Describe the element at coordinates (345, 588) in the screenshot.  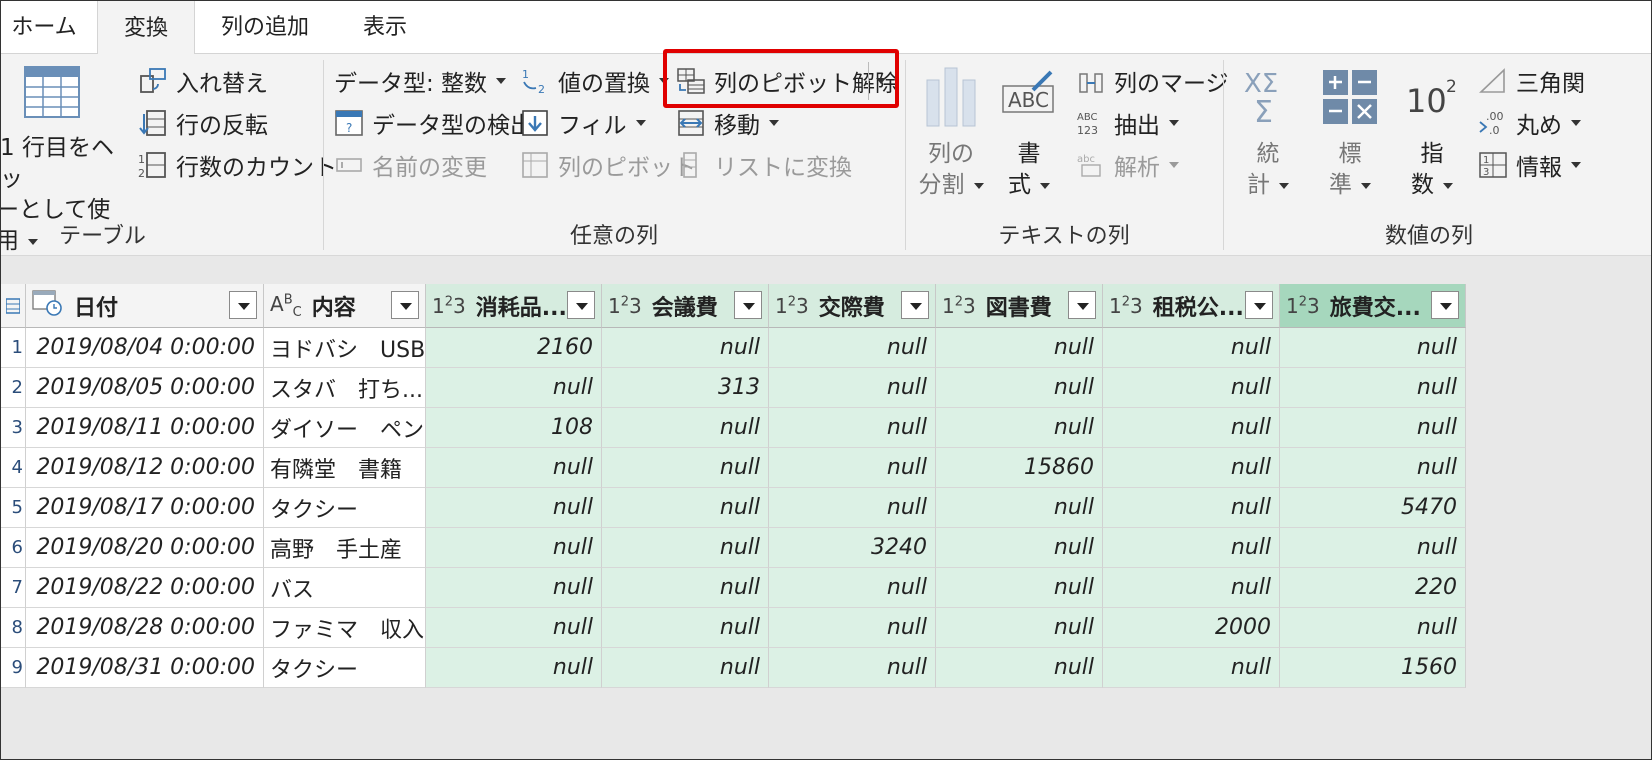
I see `table-cell: バス` at that location.